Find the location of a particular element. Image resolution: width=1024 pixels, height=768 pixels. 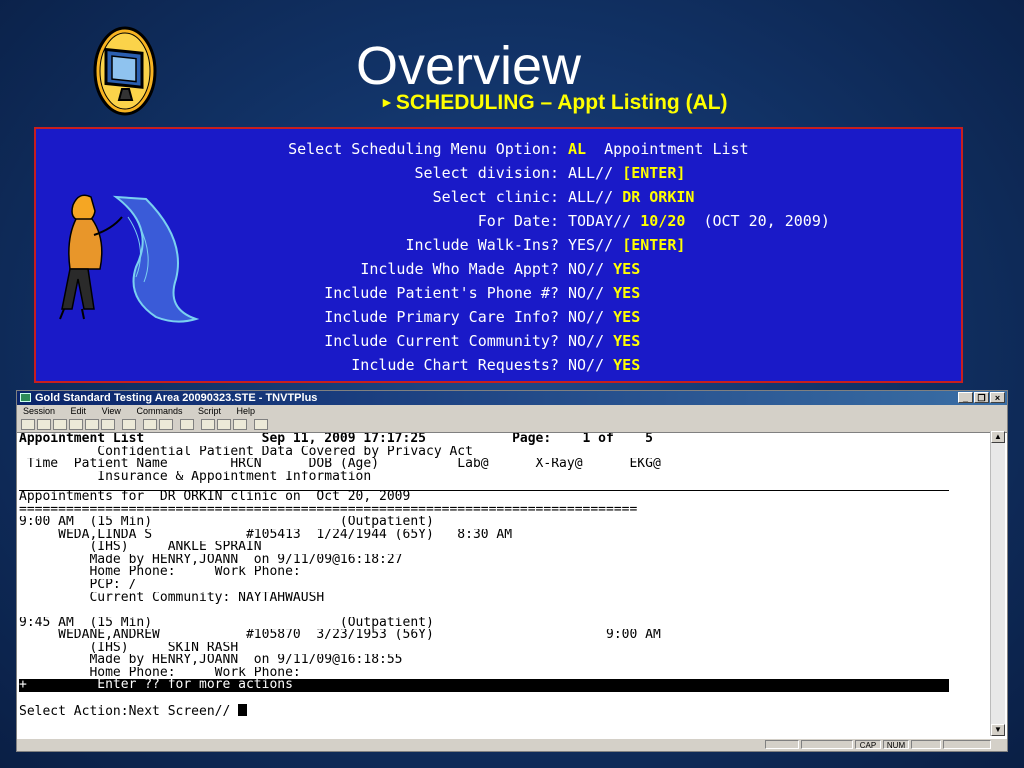

restore-button: ❐ is located at coordinates (981, 397).